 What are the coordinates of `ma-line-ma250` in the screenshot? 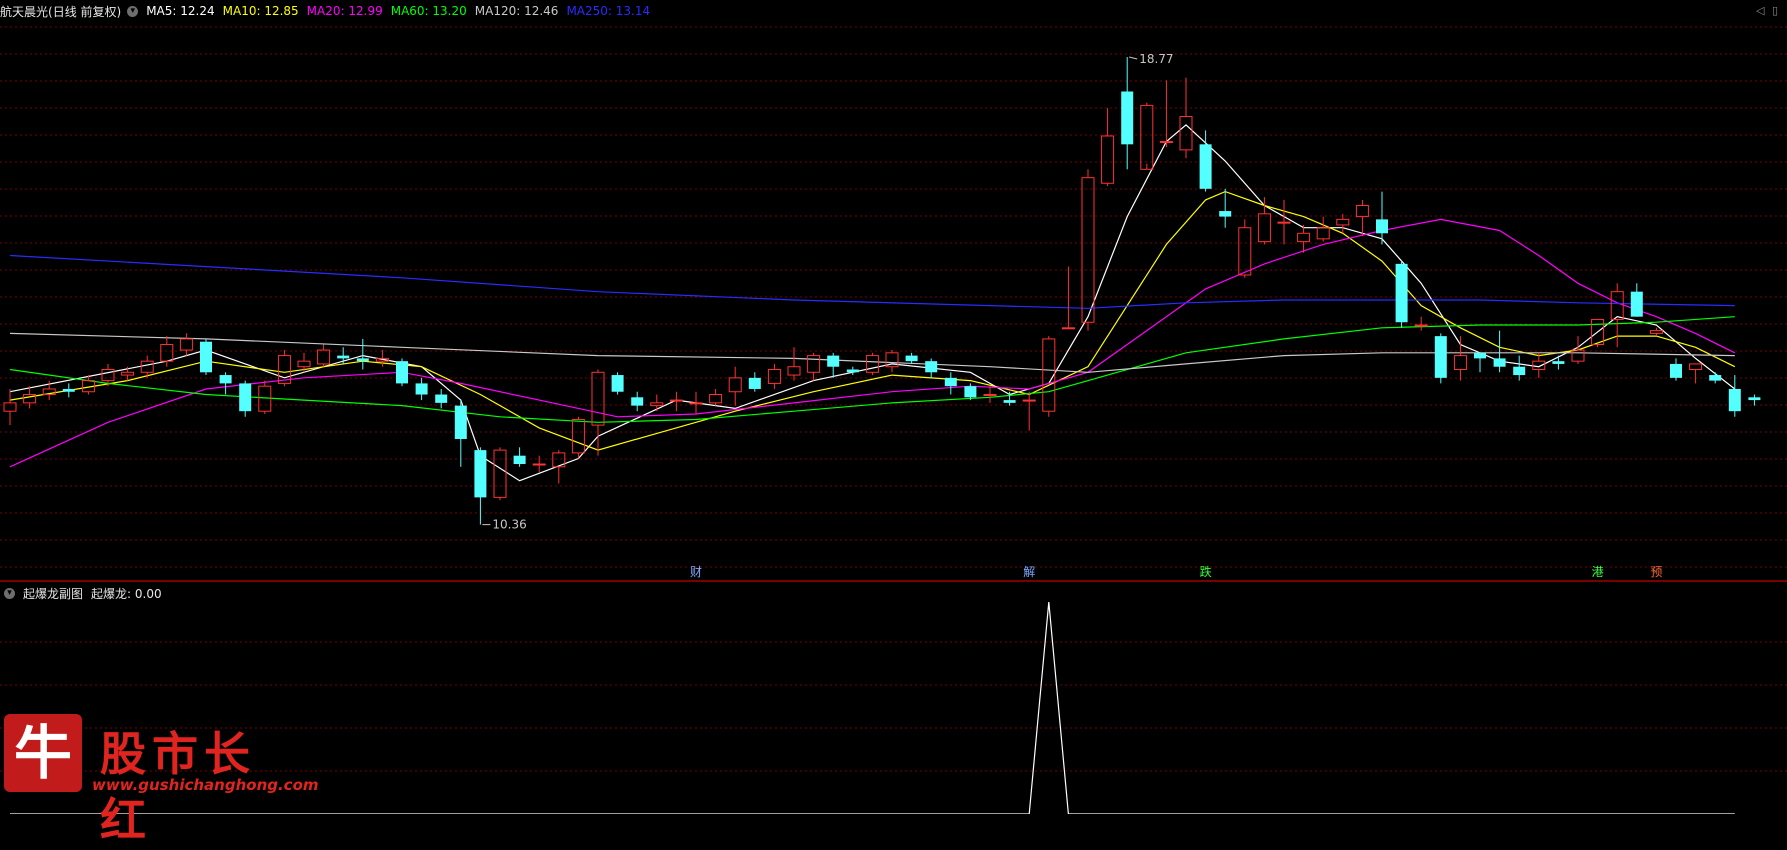 It's located at (872, 281).